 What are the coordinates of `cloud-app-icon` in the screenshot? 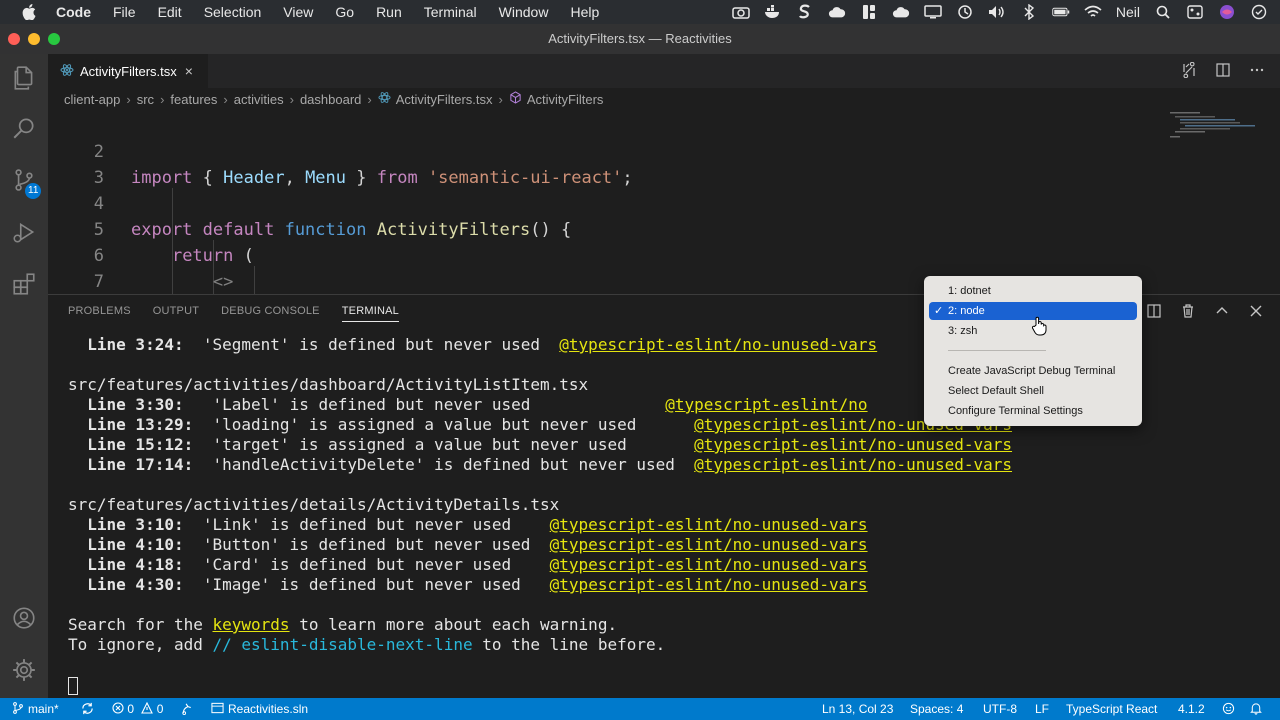 It's located at (901, 12).